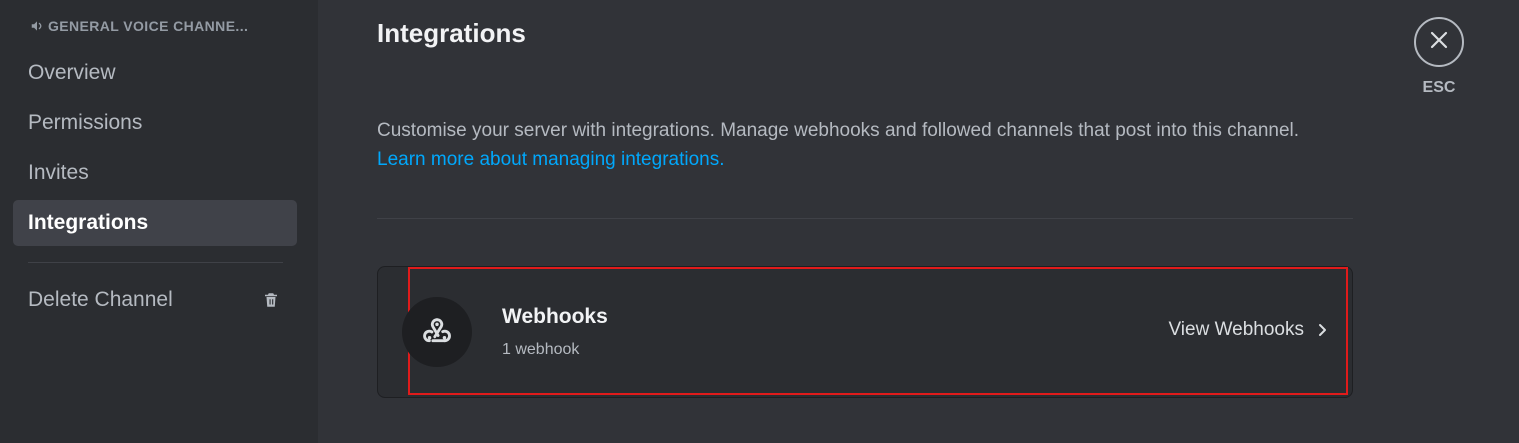  What do you see at coordinates (451, 33) in the screenshot?
I see `page-title: Integrations` at bounding box center [451, 33].